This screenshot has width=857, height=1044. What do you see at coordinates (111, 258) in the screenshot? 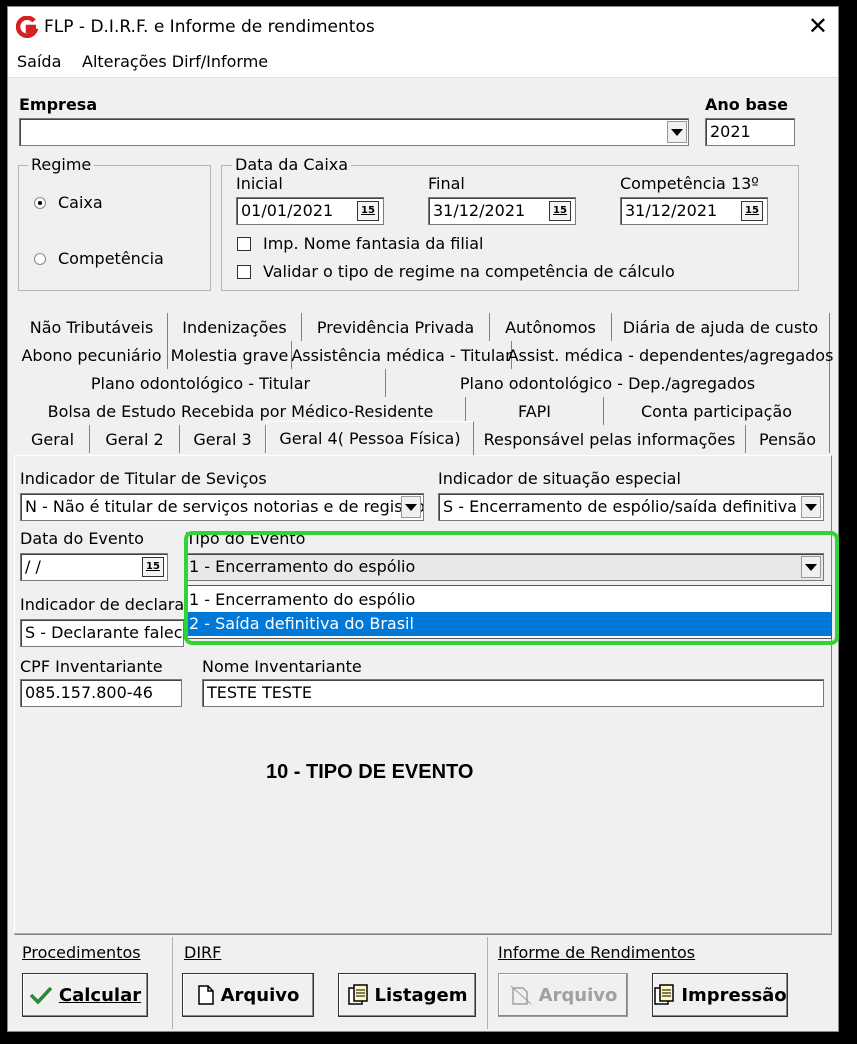
I see `regime-competencia-label: Competência` at bounding box center [111, 258].